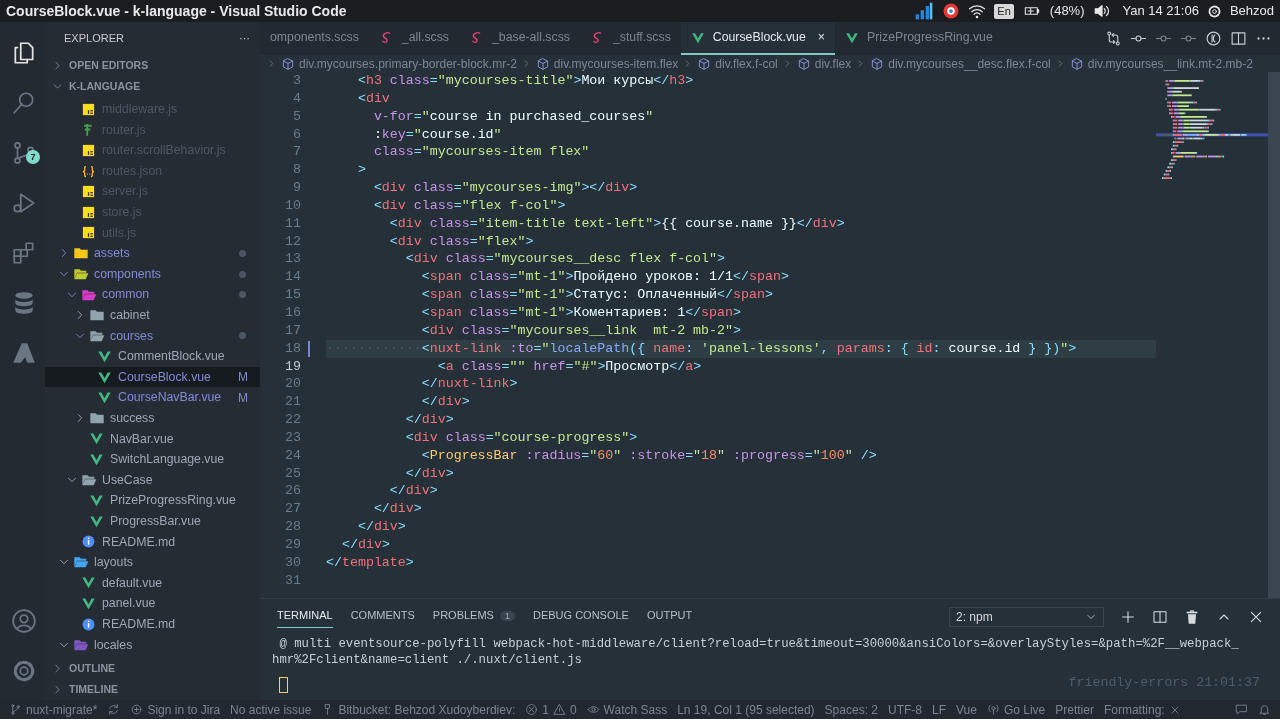 Image resolution: width=1280 pixels, height=719 pixels. Describe the element at coordinates (966, 709) in the screenshot. I see `status-item: Vue` at that location.